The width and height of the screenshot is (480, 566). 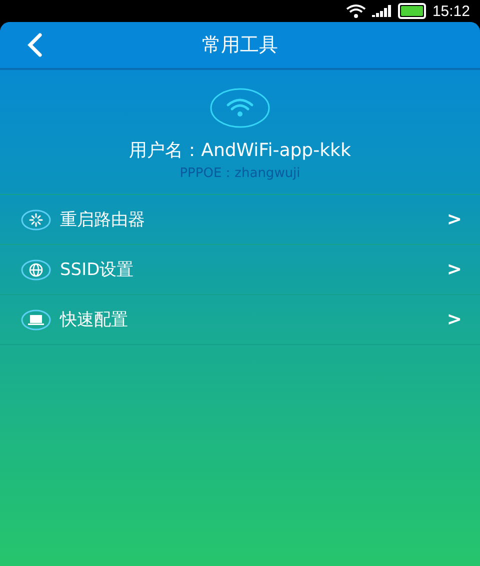 I want to click on loading-icon, so click(x=36, y=219).